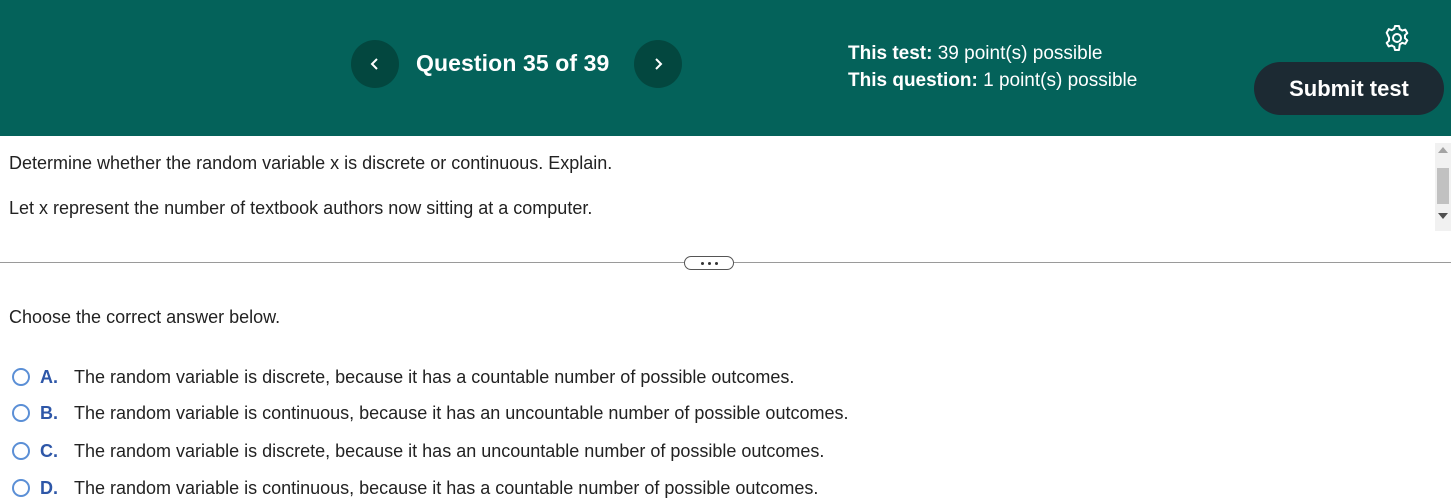 This screenshot has height=503, width=1451. I want to click on chevron-left-icon, so click(374, 64).